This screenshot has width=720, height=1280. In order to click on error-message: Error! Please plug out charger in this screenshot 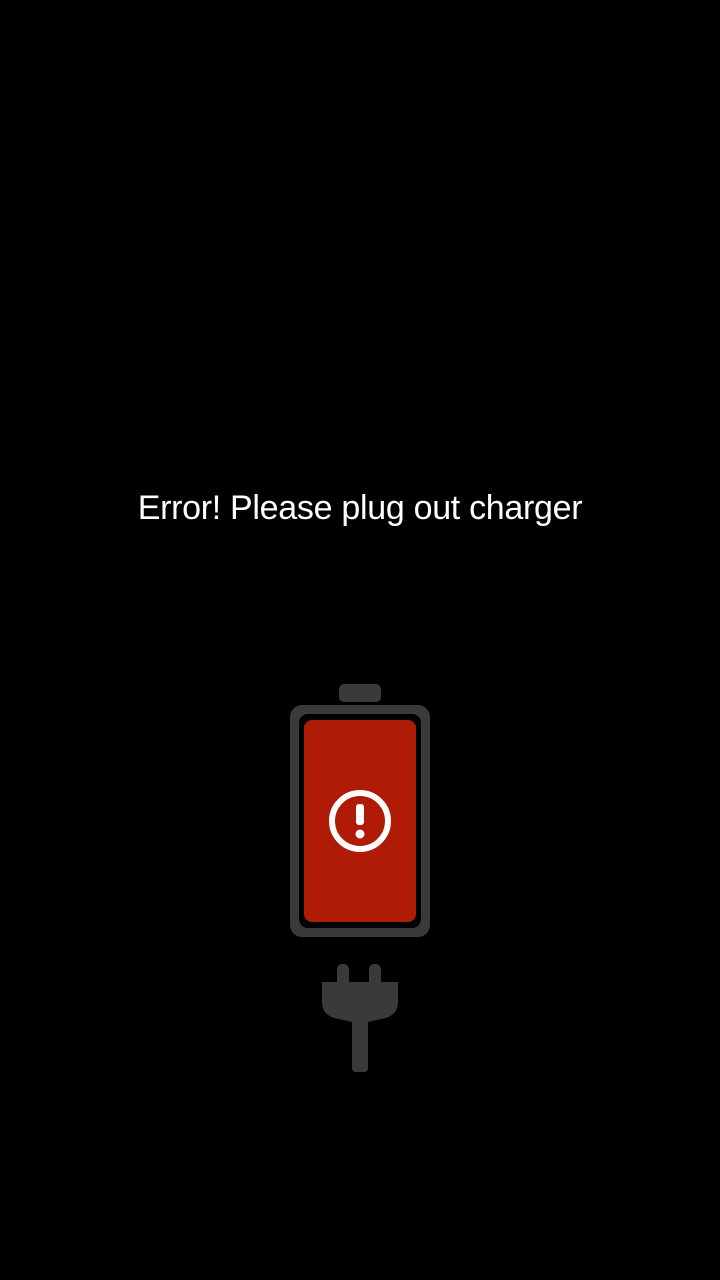, I will do `click(360, 508)`.